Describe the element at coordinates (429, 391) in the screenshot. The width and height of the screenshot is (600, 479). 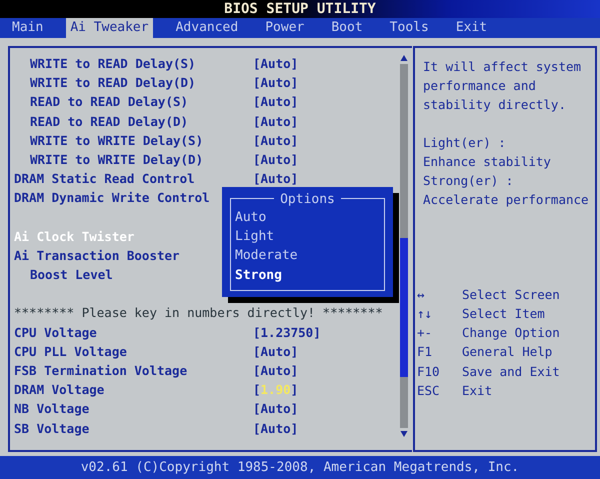
I see `key-name: ESC` at that location.